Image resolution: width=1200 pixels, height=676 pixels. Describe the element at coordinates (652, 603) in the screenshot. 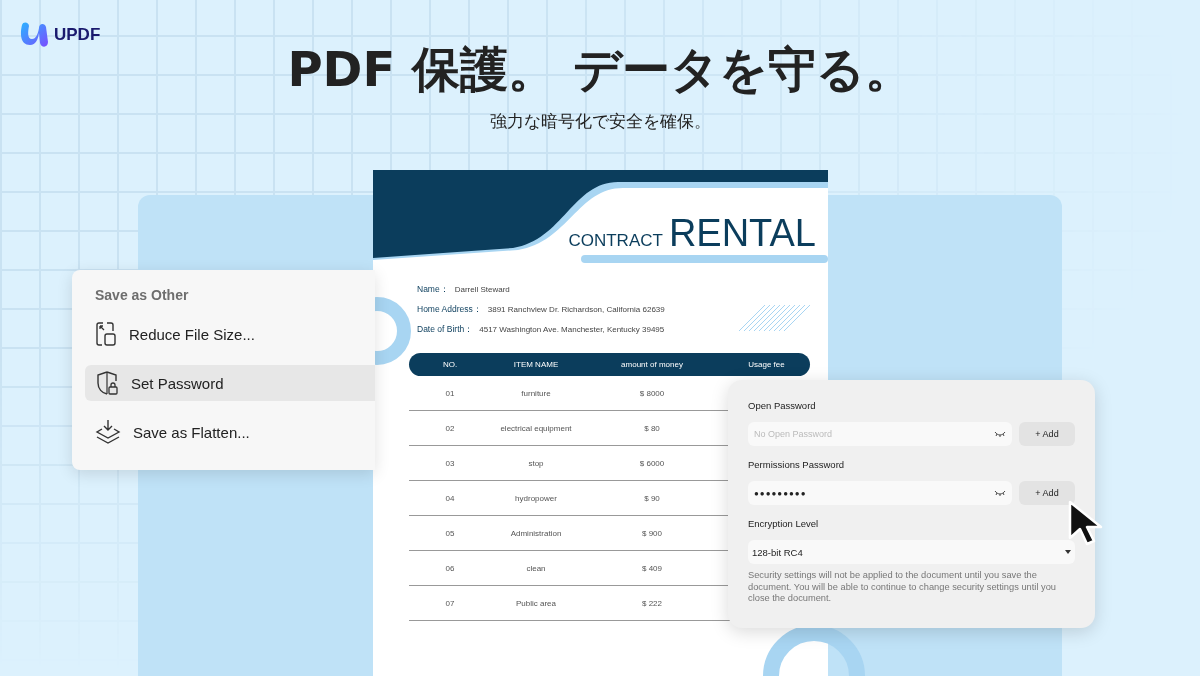

I see `table-cell-text: $ 222` at that location.